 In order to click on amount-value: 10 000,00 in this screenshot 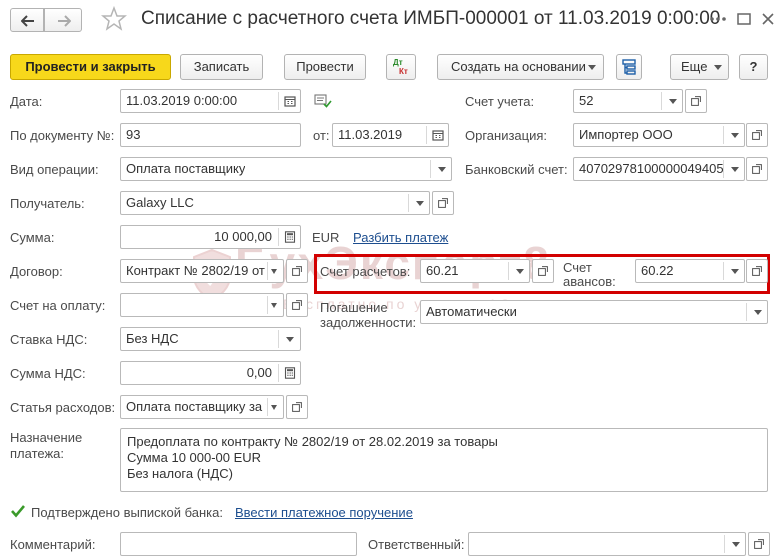, I will do `click(243, 236)`.